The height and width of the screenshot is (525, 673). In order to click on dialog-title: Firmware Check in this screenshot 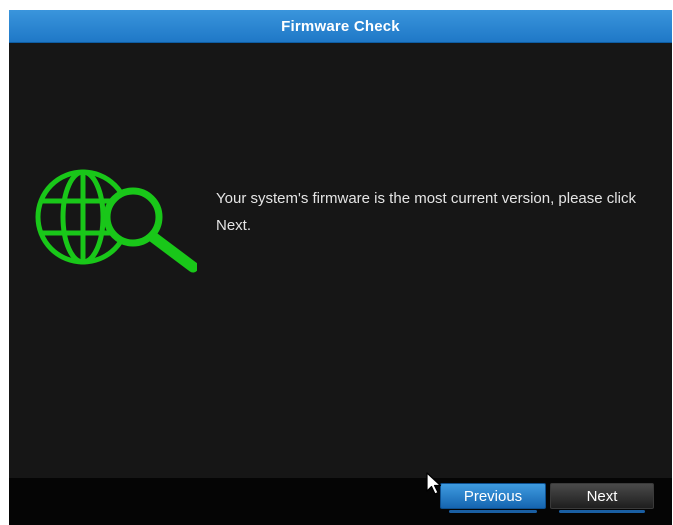, I will do `click(340, 26)`.